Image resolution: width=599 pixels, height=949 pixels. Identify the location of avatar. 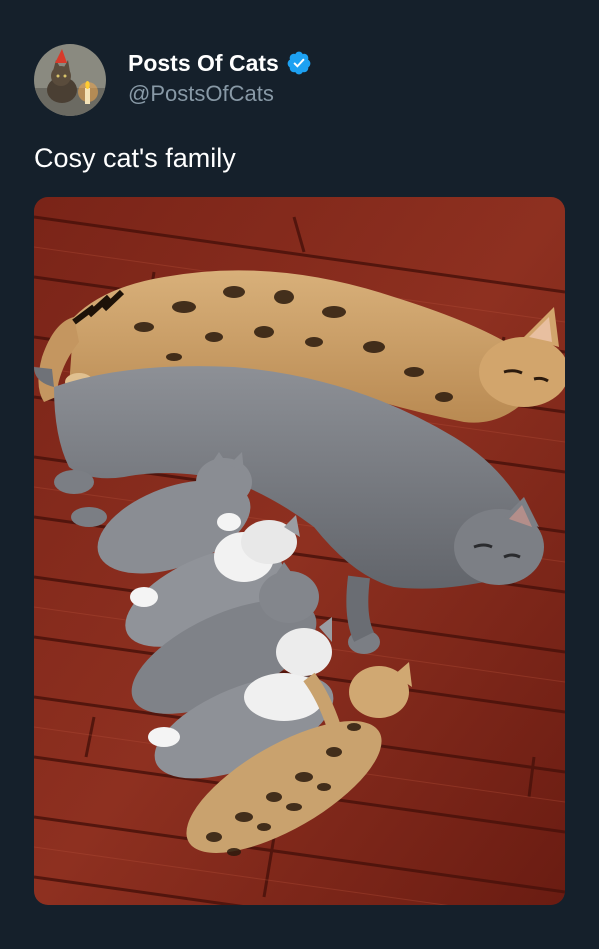
(70, 80).